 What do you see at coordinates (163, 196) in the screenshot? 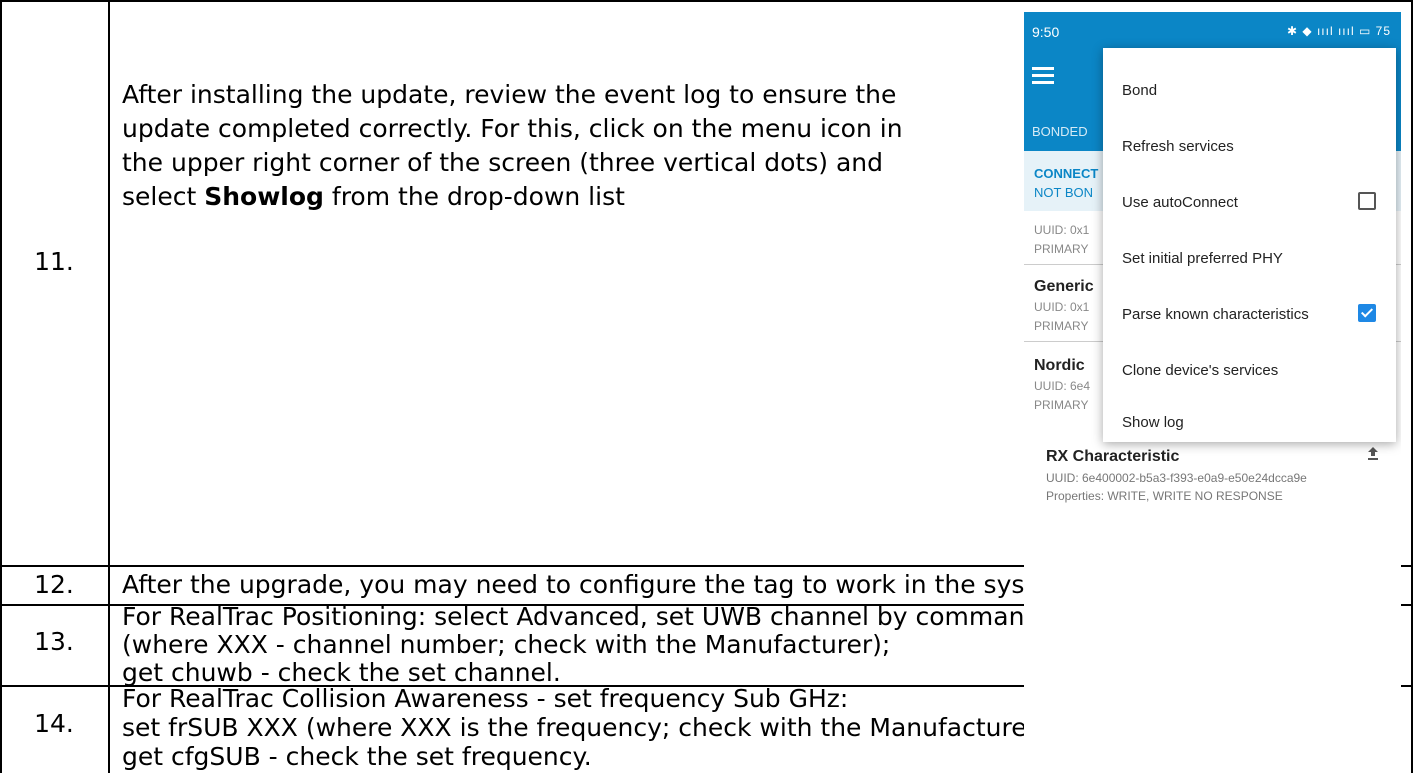
I see `text-fragment: select` at bounding box center [163, 196].